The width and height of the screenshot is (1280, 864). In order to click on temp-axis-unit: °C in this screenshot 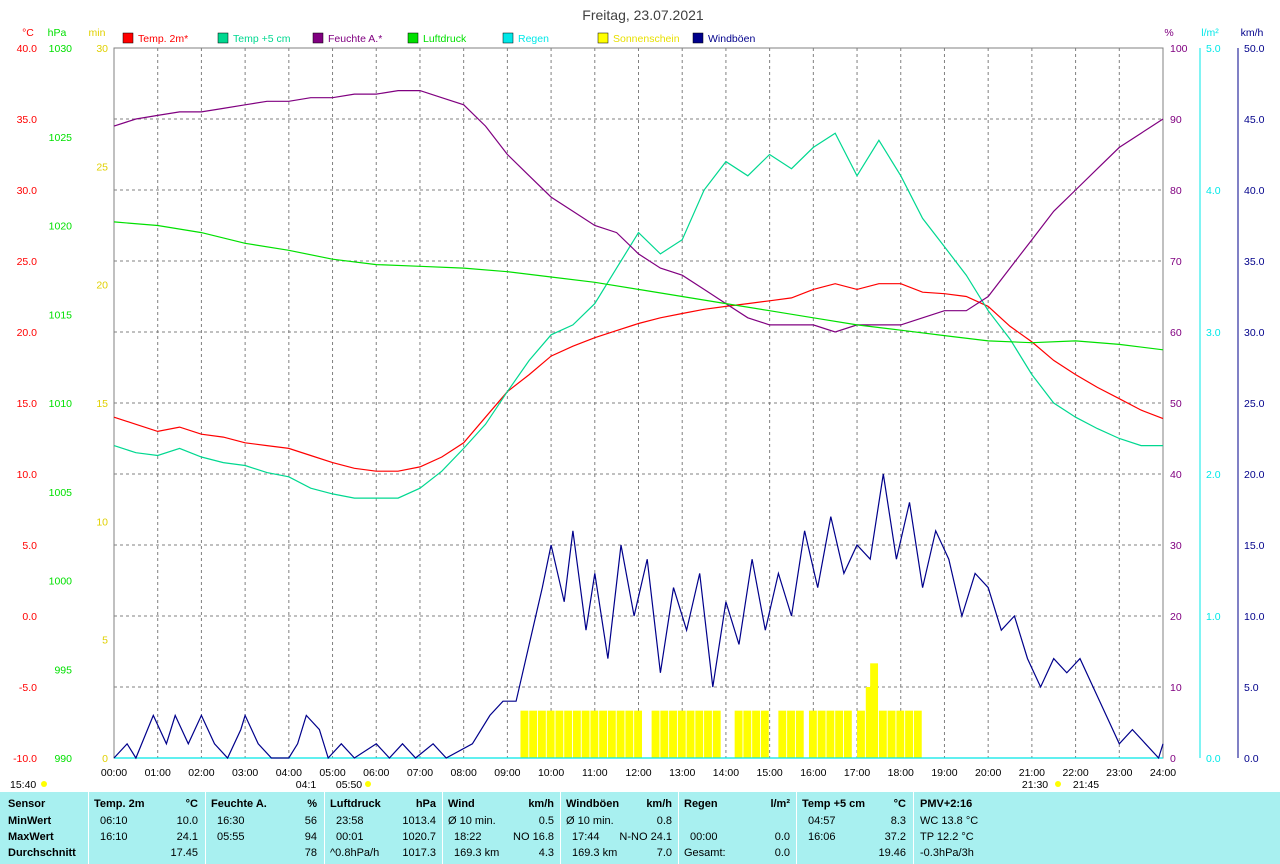, I will do `click(28, 33)`.